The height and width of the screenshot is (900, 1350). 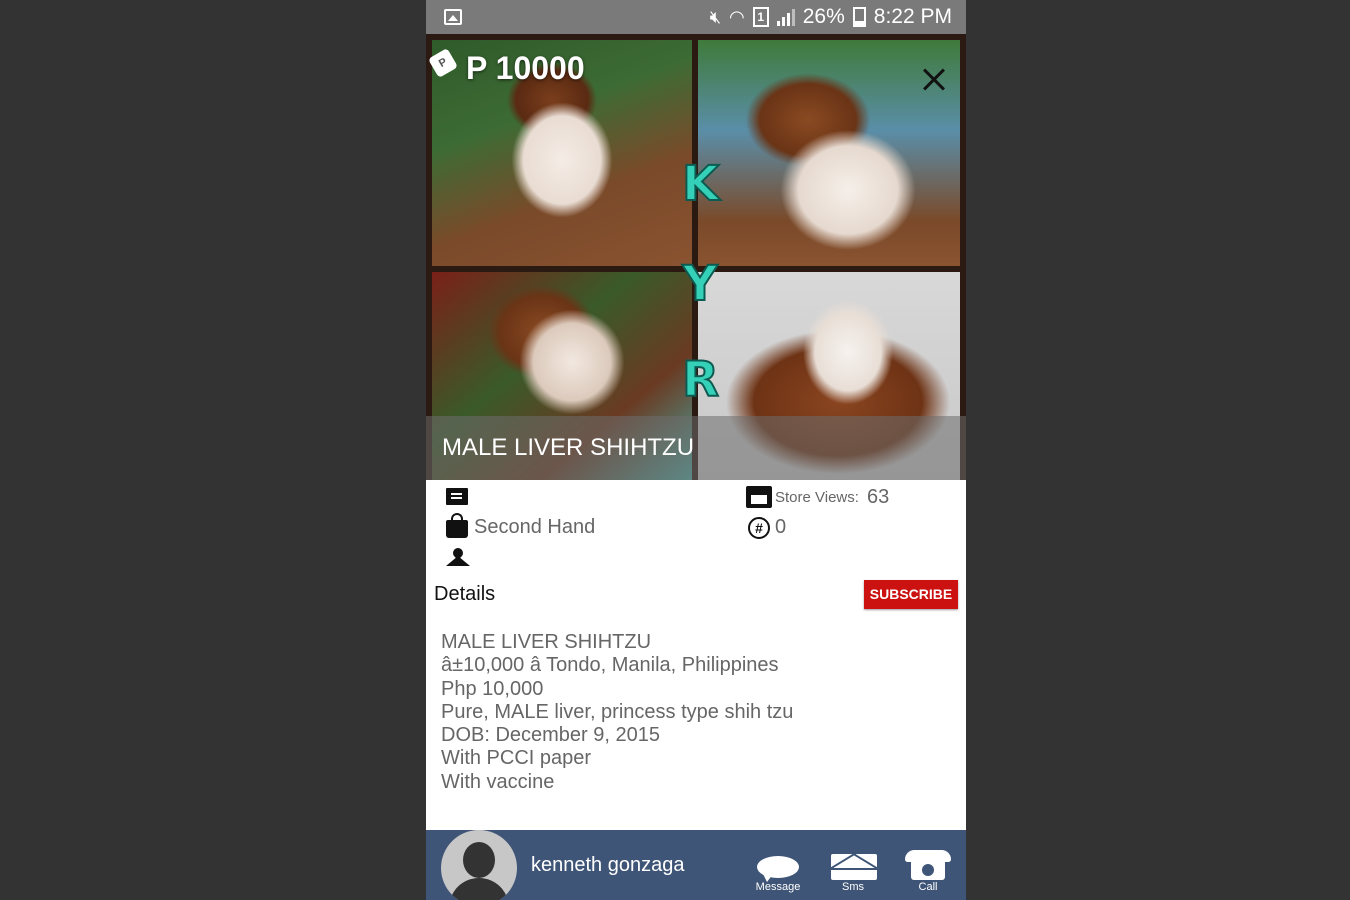 I want to click on description-line: Php 10,000, so click(x=492, y=688).